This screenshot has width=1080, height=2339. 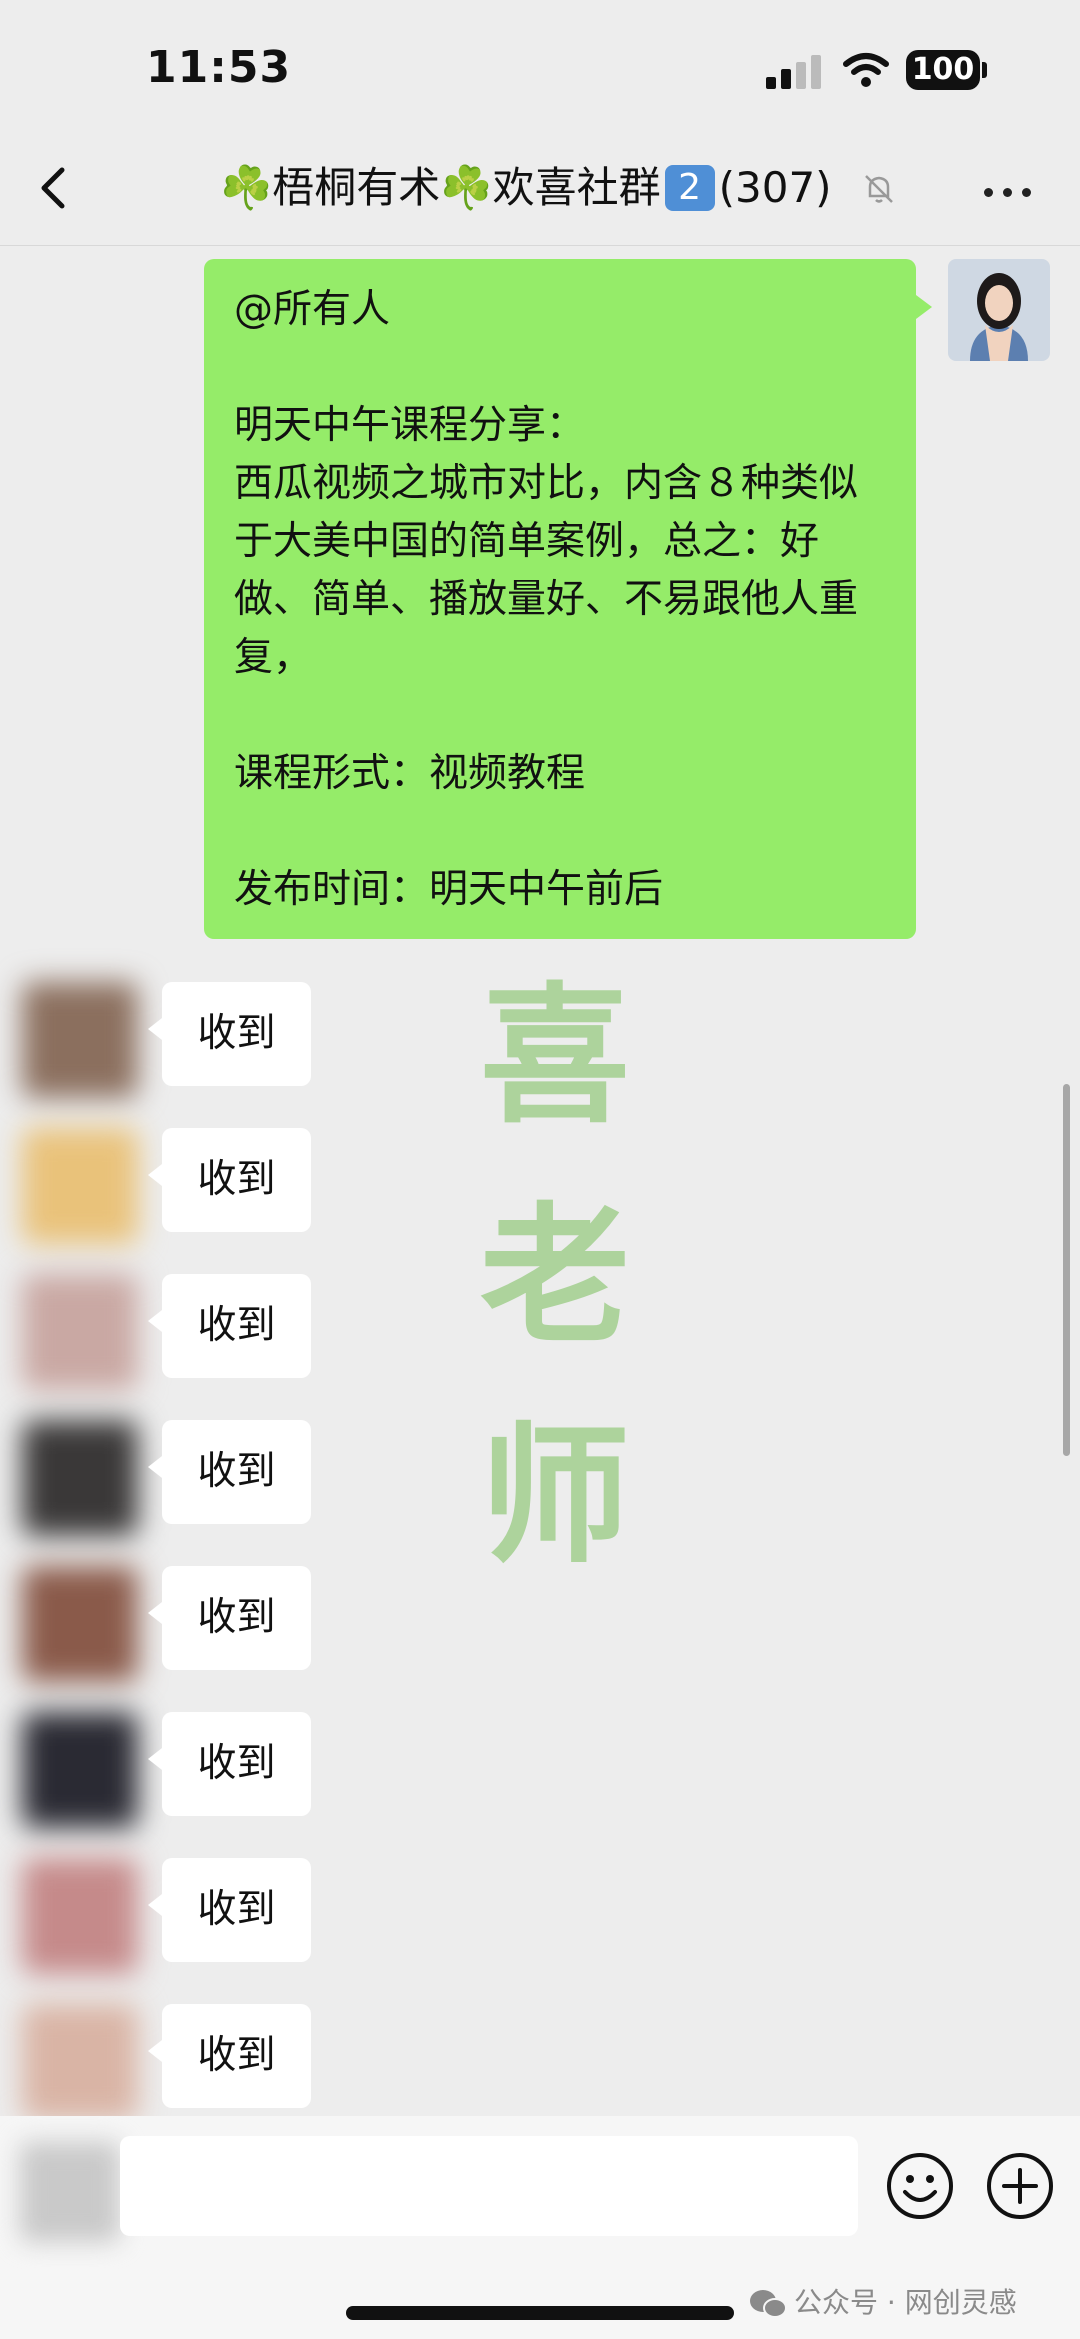 I want to click on wifi-icon, so click(x=866, y=70).